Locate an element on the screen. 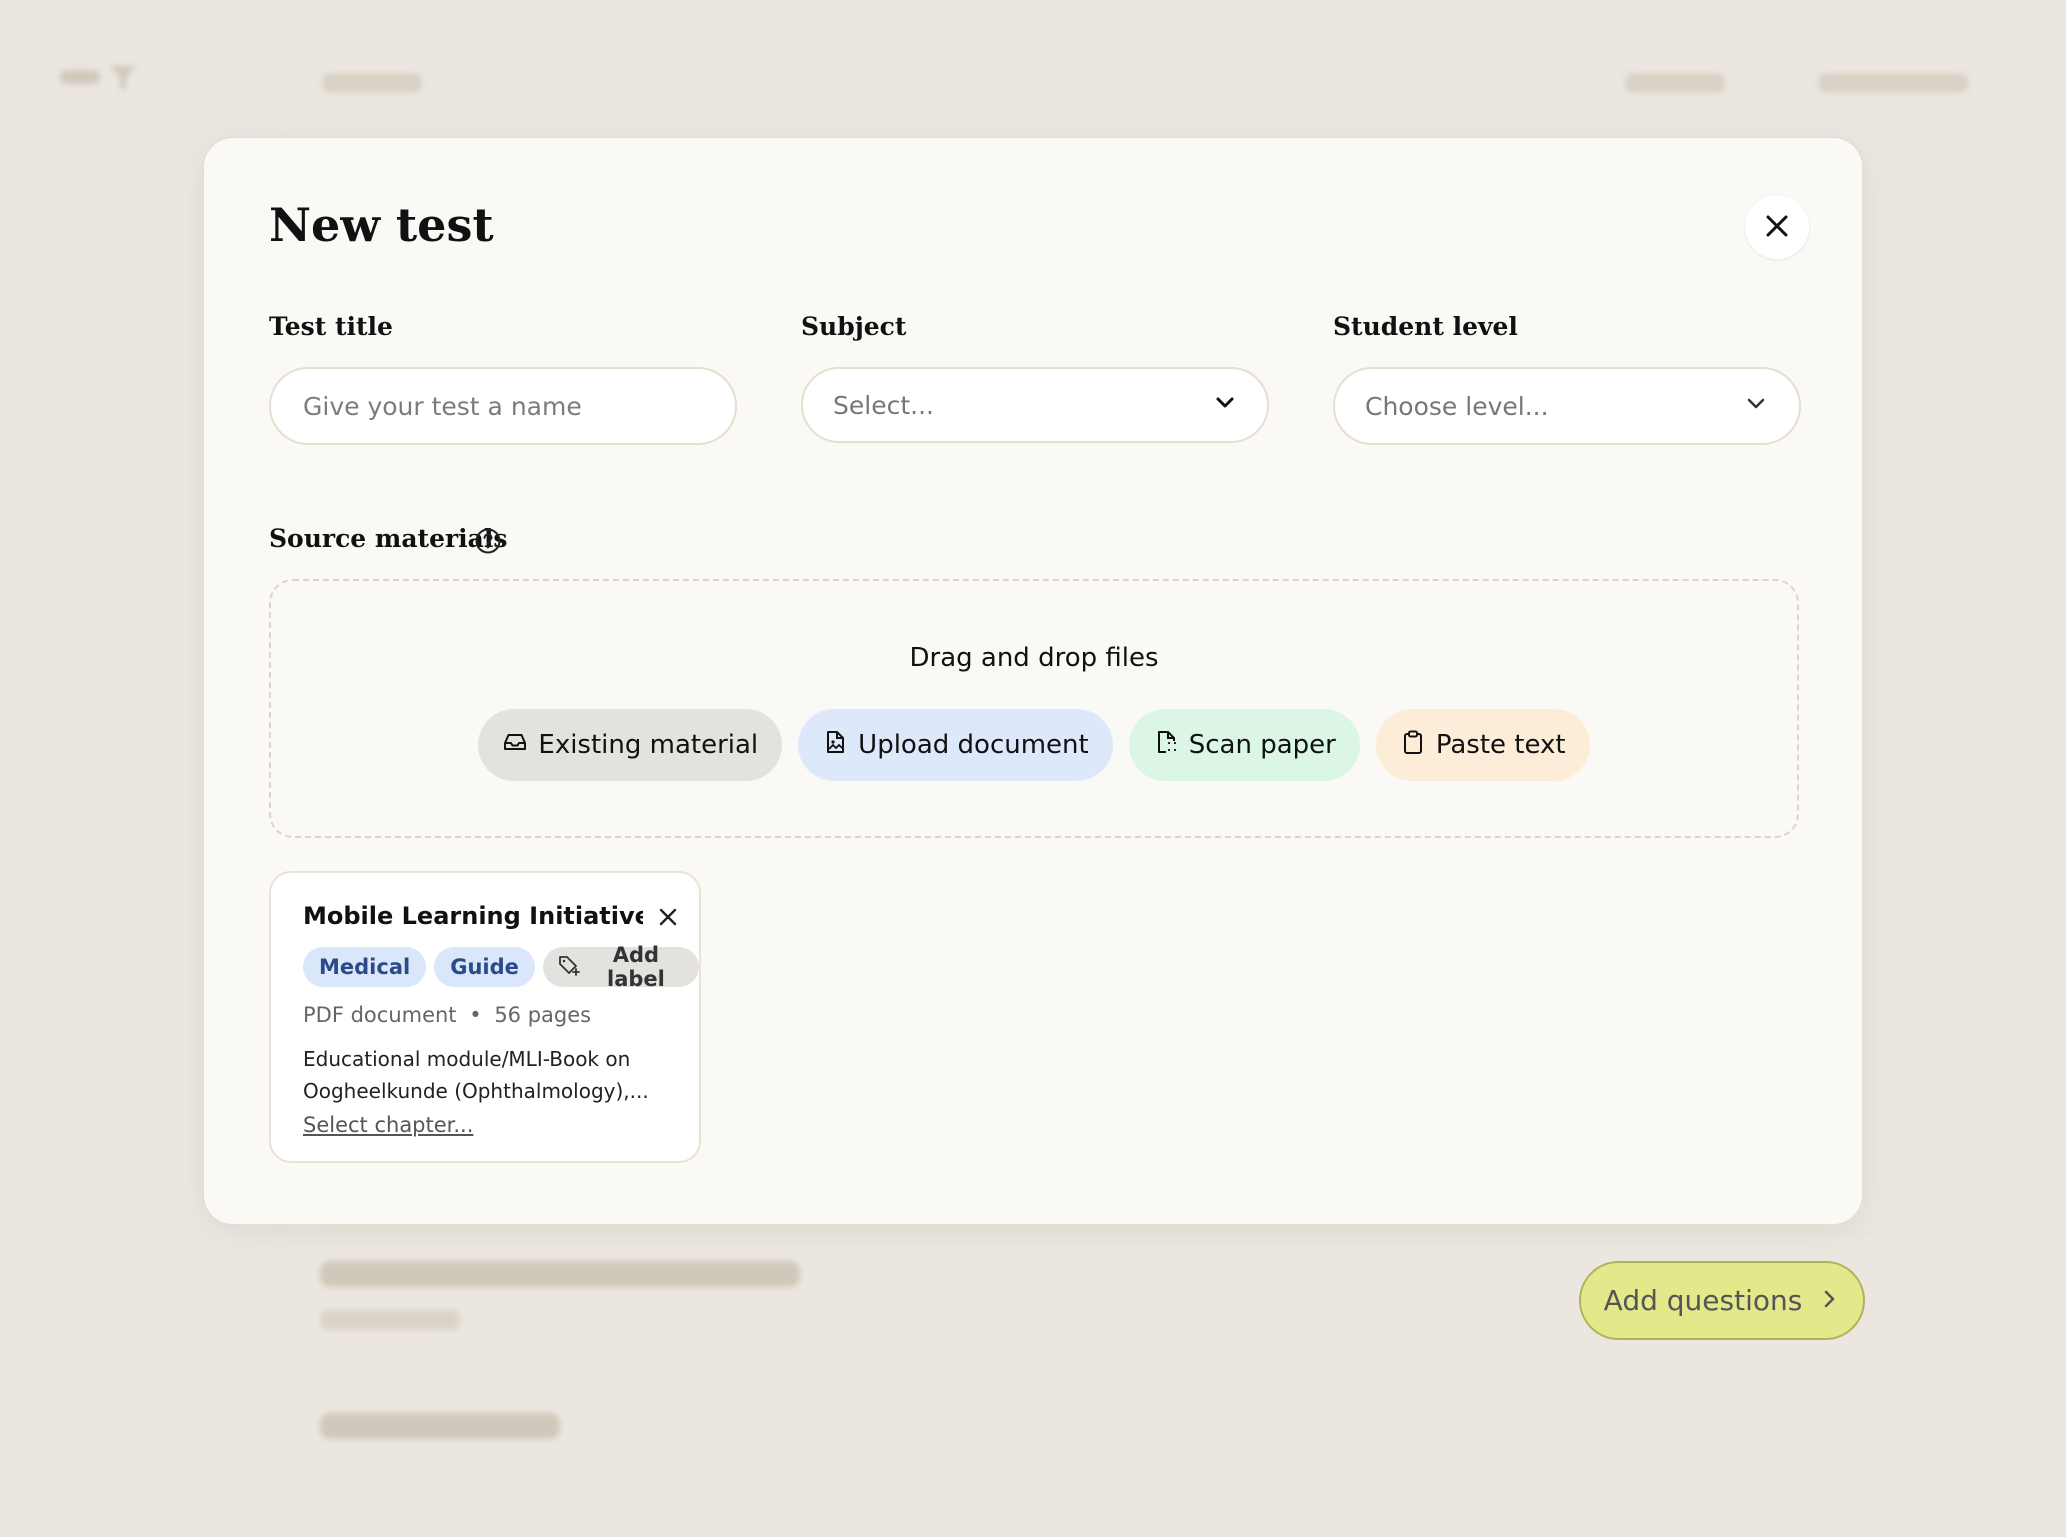  help-icon is located at coordinates (488, 543).